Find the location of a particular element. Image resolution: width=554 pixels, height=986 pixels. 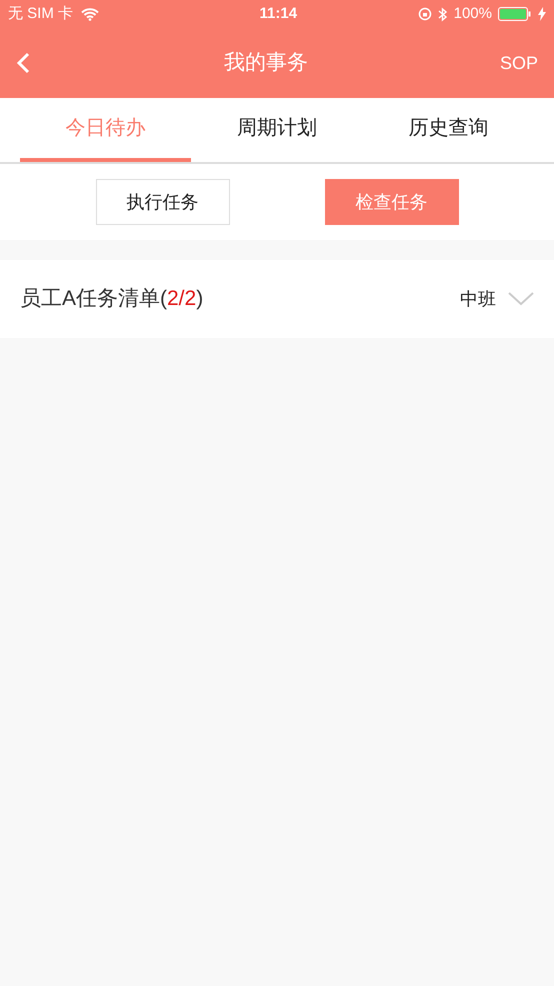

battery-icon is located at coordinates (515, 14).